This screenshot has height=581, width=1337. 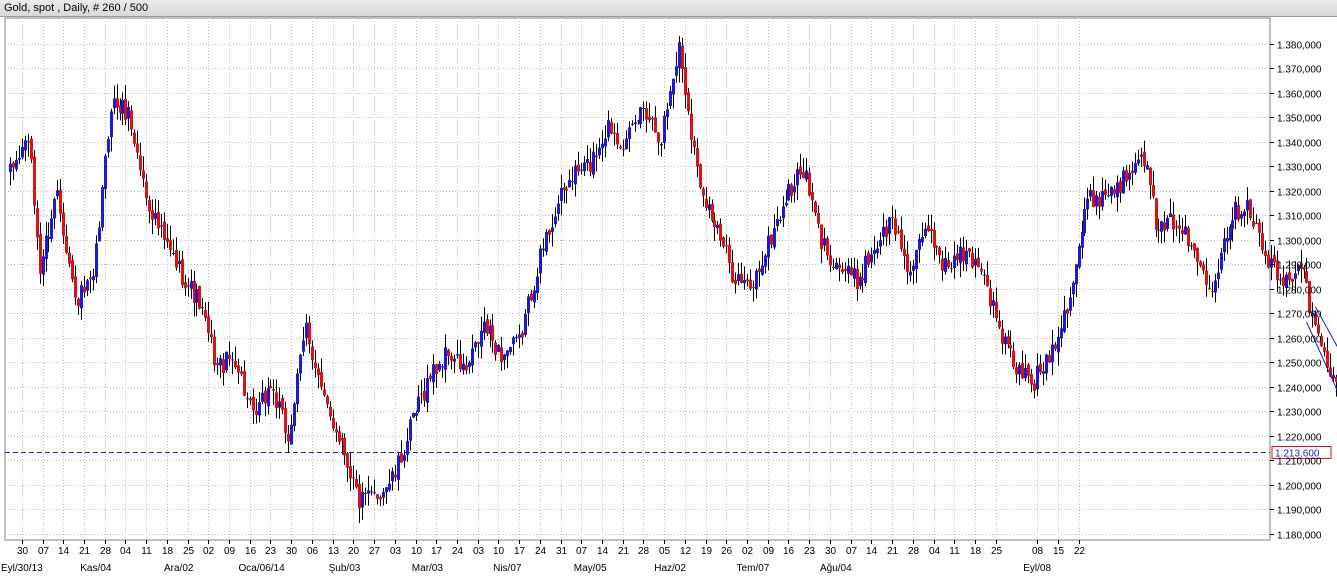 What do you see at coordinates (753, 568) in the screenshot?
I see `x-month-label: Tem/07` at bounding box center [753, 568].